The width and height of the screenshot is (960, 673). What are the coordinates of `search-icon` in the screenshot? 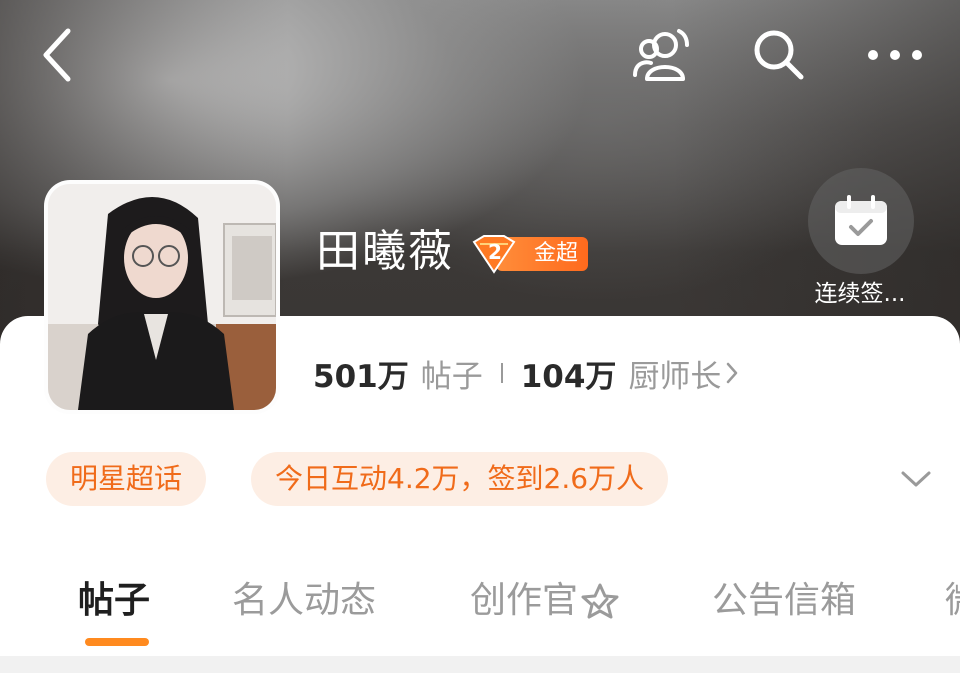 It's located at (779, 55).